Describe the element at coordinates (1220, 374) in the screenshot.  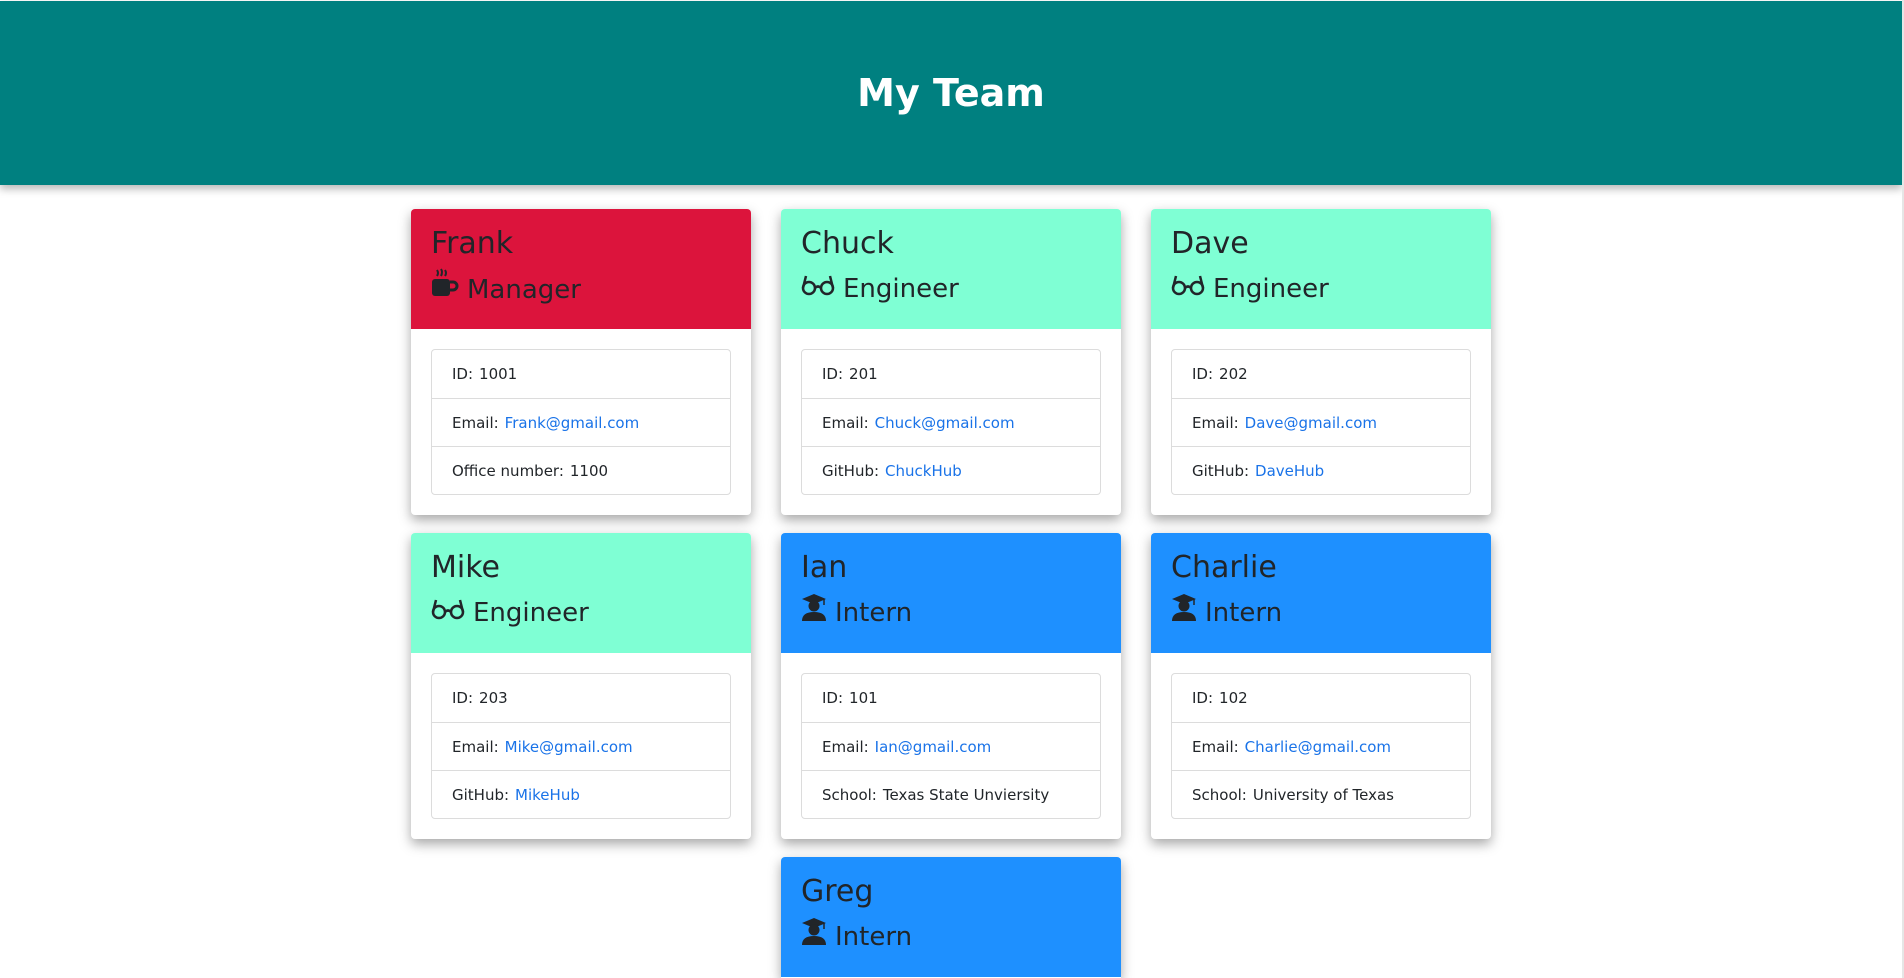
I see `info-id: ID: 202` at that location.